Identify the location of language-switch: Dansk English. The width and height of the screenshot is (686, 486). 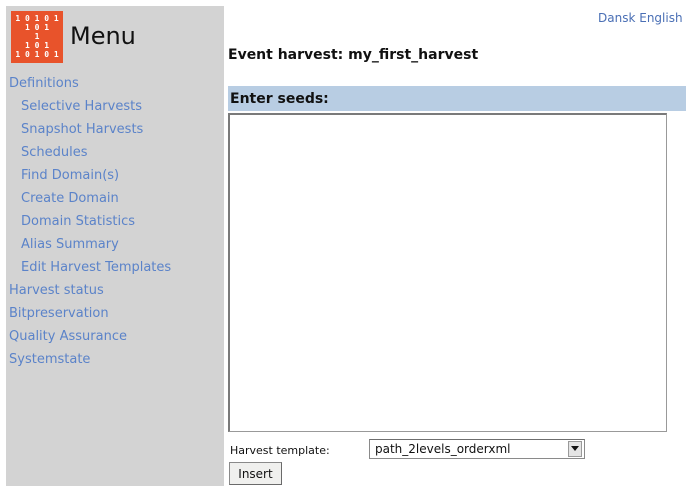
(640, 18).